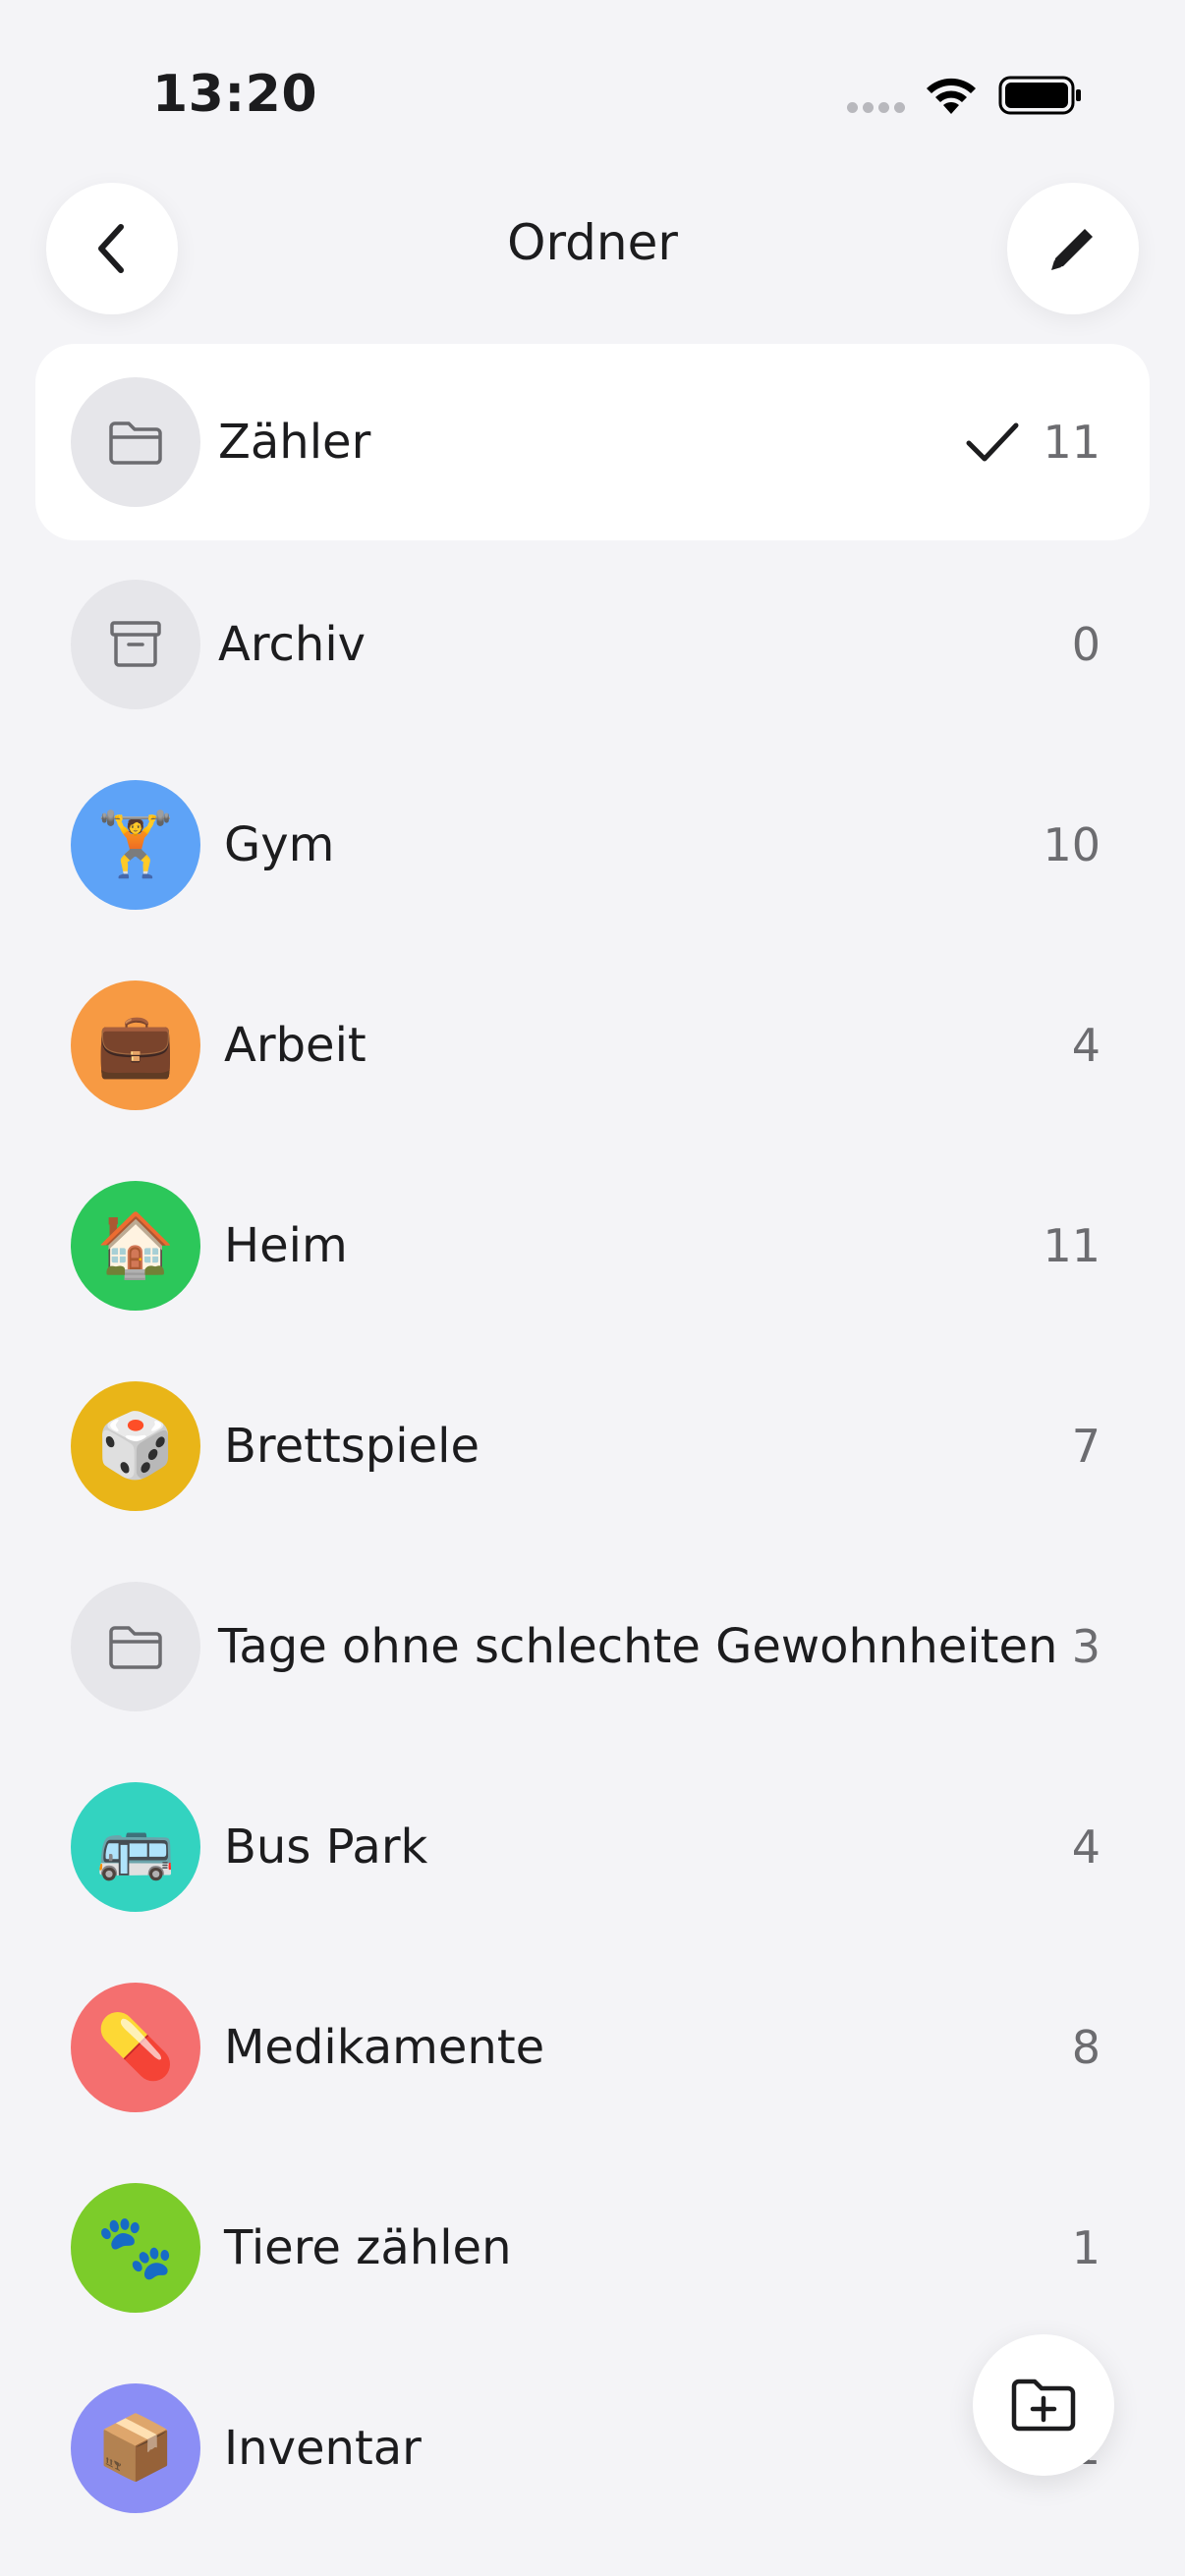 This screenshot has height=2576, width=1185. Describe the element at coordinates (292, 644) in the screenshot. I see `folder-name: Archiv` at that location.